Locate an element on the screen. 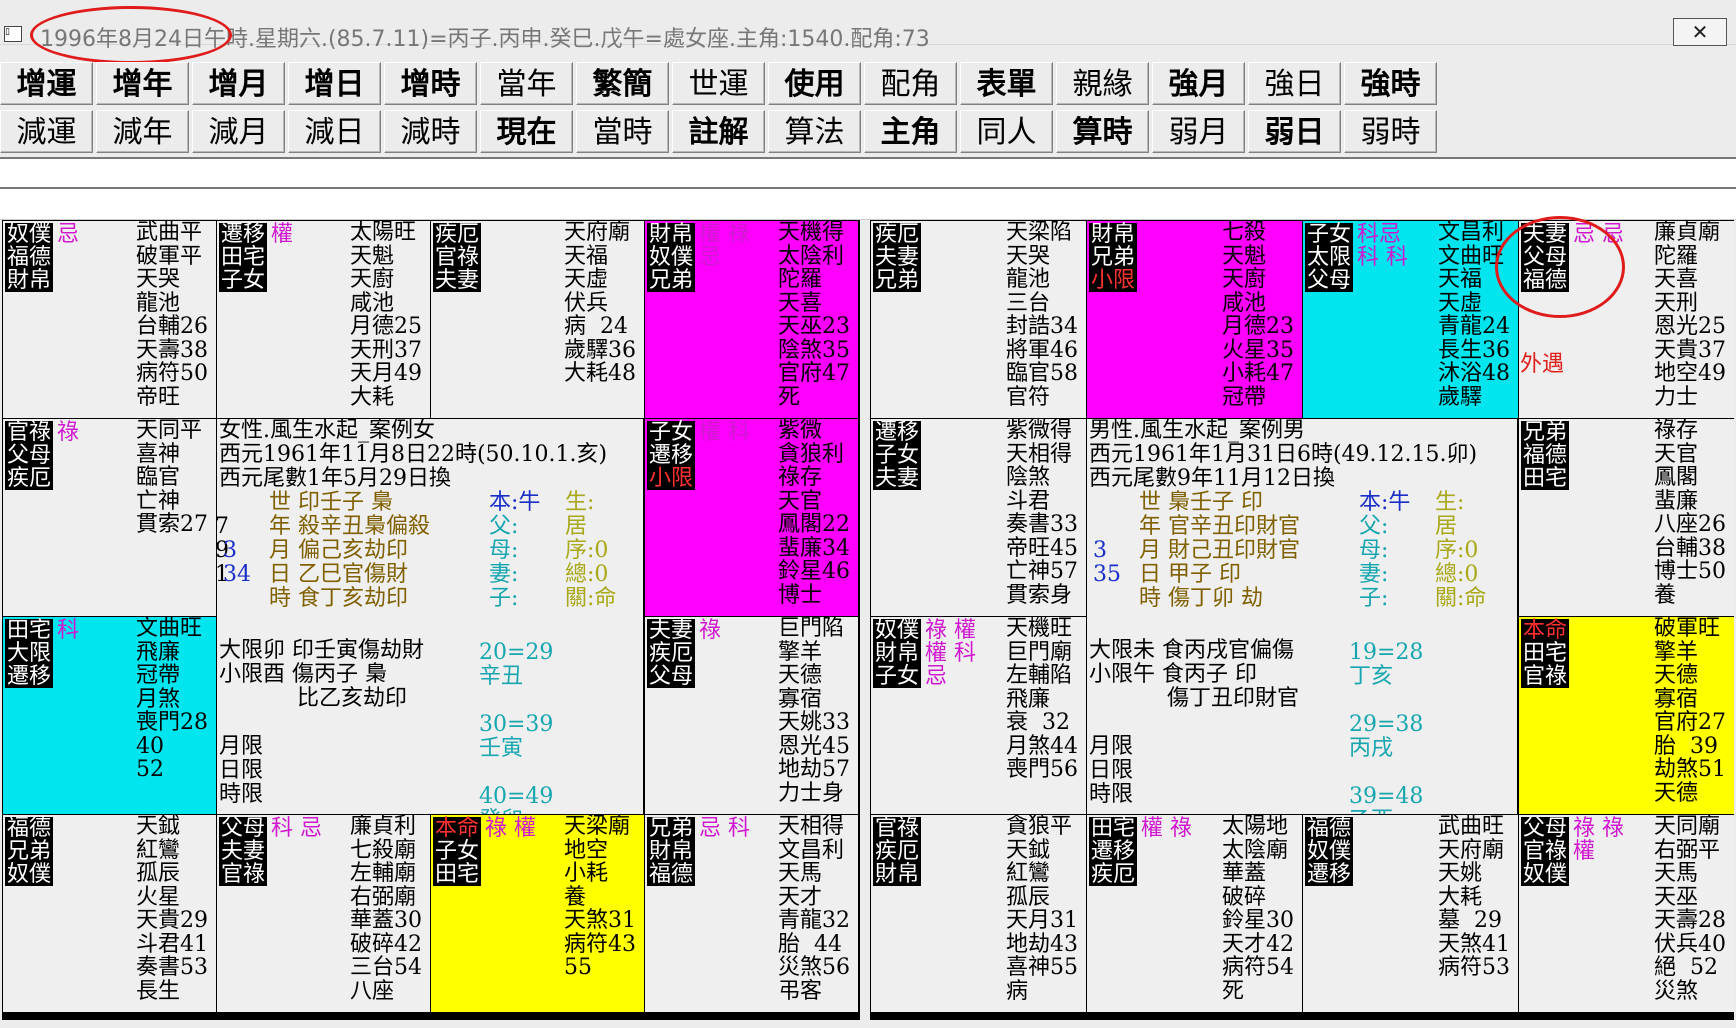  toolbar-button-row1-14: 強時 is located at coordinates (1390, 83).